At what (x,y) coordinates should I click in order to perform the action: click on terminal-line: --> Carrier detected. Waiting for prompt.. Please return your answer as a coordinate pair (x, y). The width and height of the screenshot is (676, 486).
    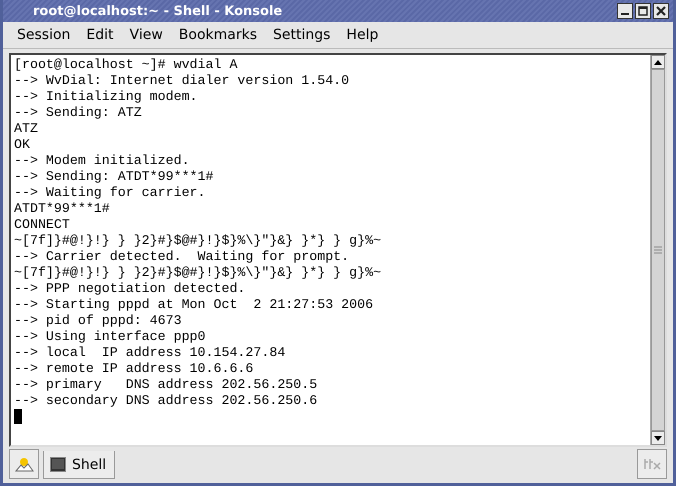
    Looking at the image, I should click on (182, 257).